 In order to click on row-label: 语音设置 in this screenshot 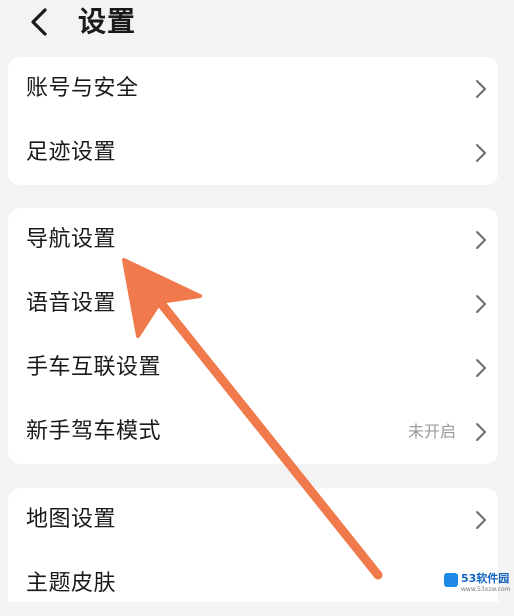, I will do `click(71, 303)`.